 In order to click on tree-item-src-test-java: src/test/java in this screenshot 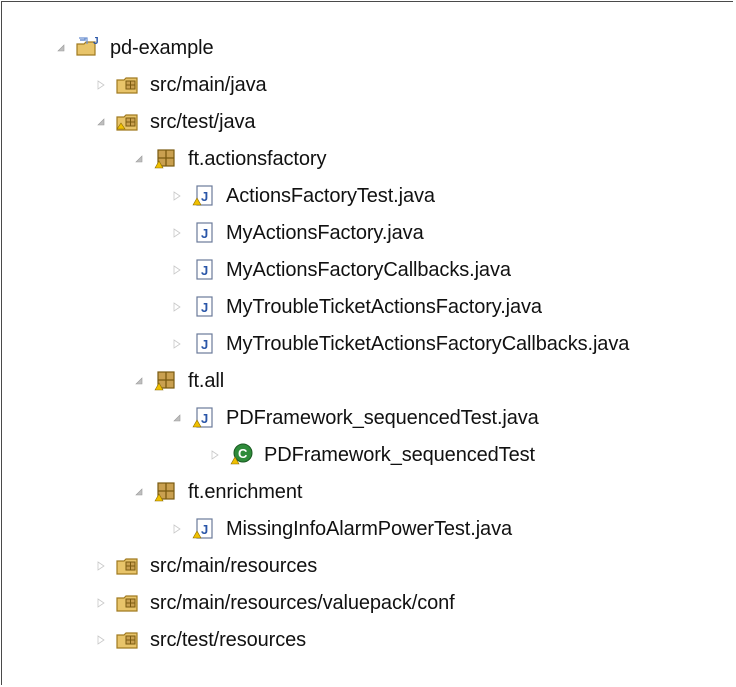, I will do `click(174, 122)`.